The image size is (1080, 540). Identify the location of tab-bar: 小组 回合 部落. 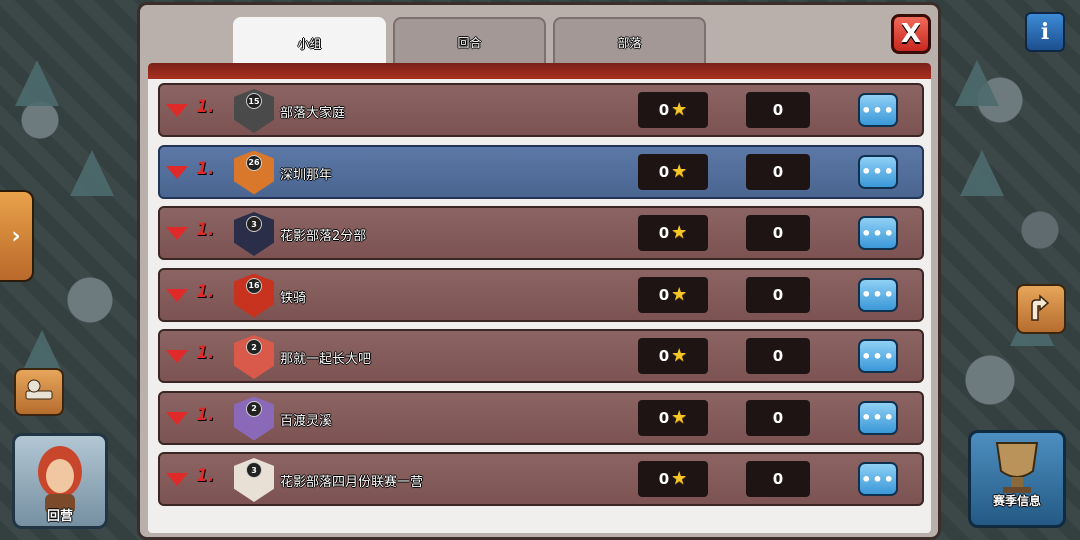
(469, 42).